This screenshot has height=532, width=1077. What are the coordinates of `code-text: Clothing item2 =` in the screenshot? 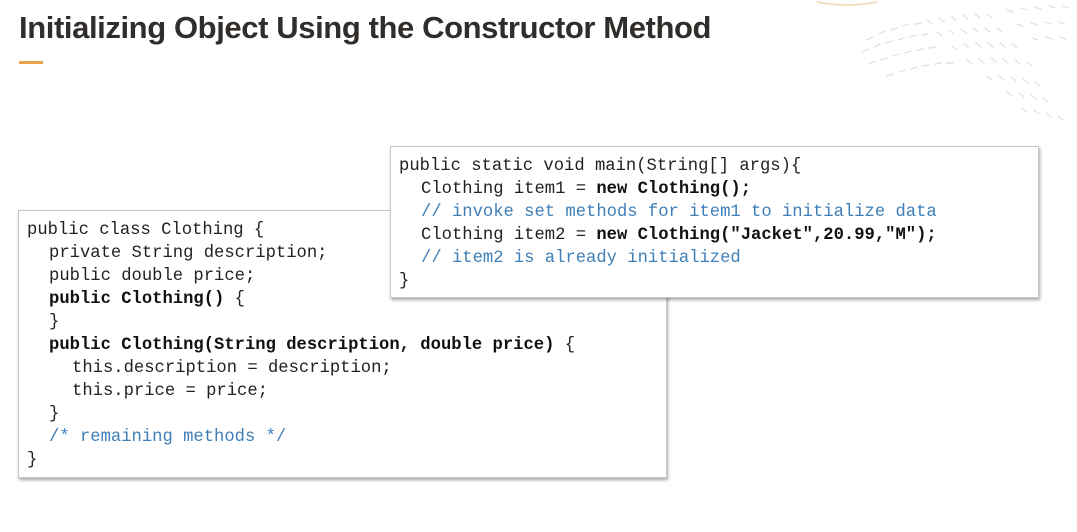 It's located at (509, 235).